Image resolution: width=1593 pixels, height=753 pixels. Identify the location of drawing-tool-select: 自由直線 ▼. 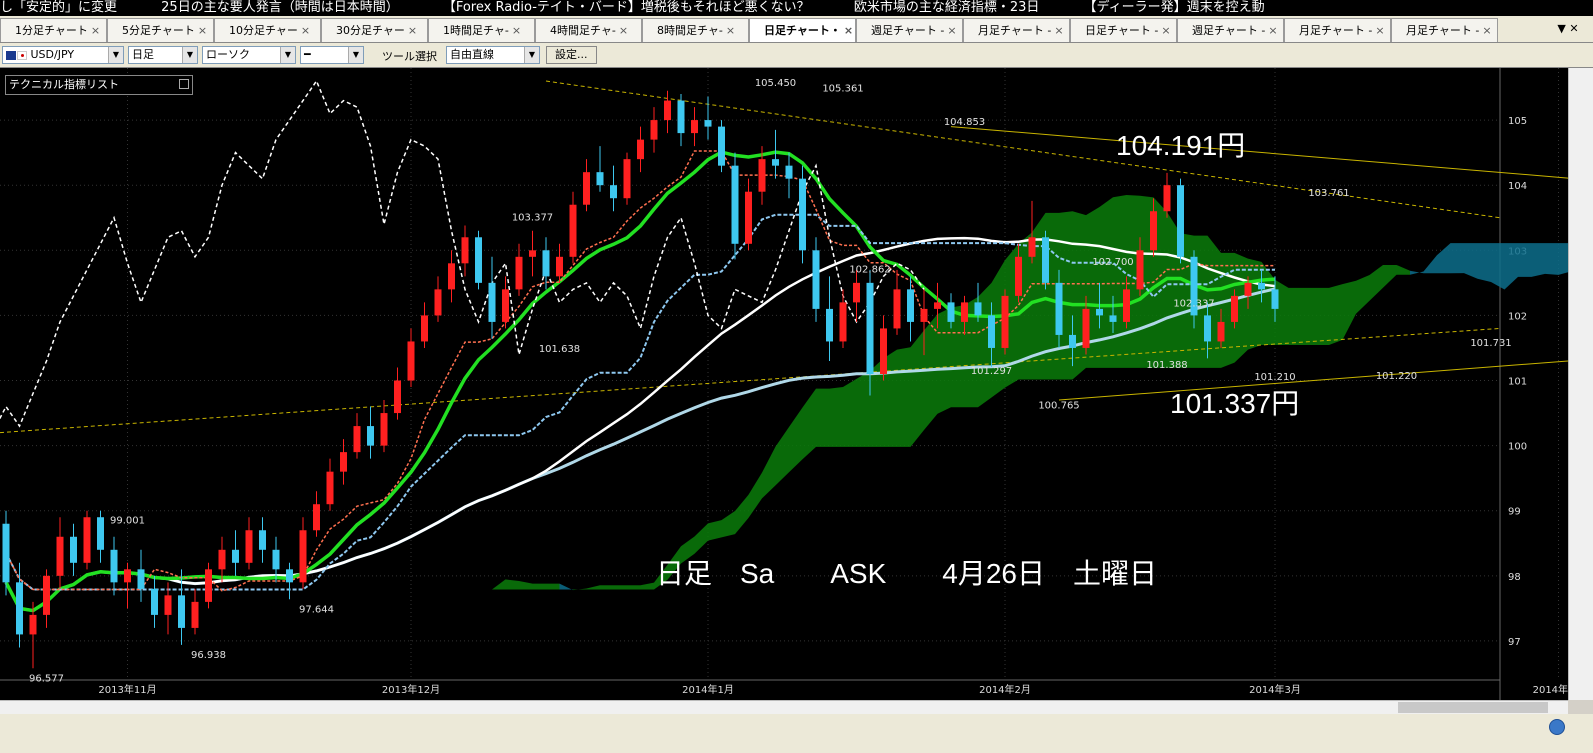
(493, 55).